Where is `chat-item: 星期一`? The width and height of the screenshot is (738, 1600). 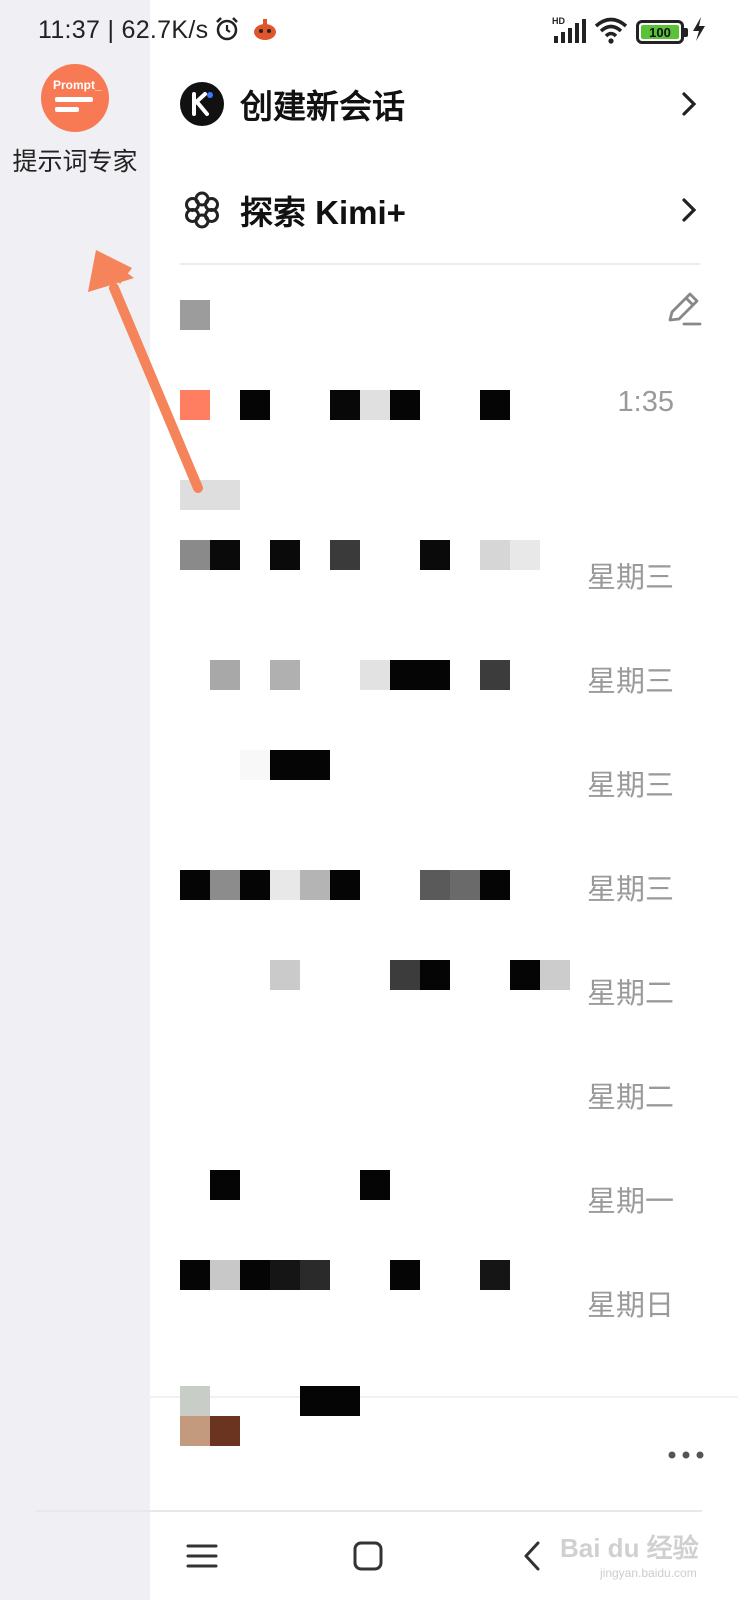
chat-item: 星期一 is located at coordinates (445, 1194).